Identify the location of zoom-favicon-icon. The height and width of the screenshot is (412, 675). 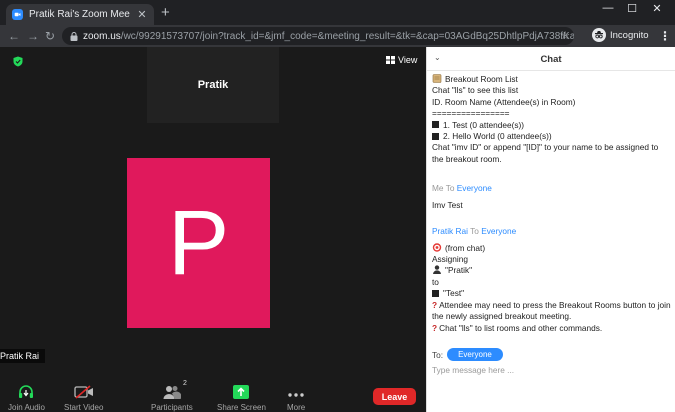
(17, 14).